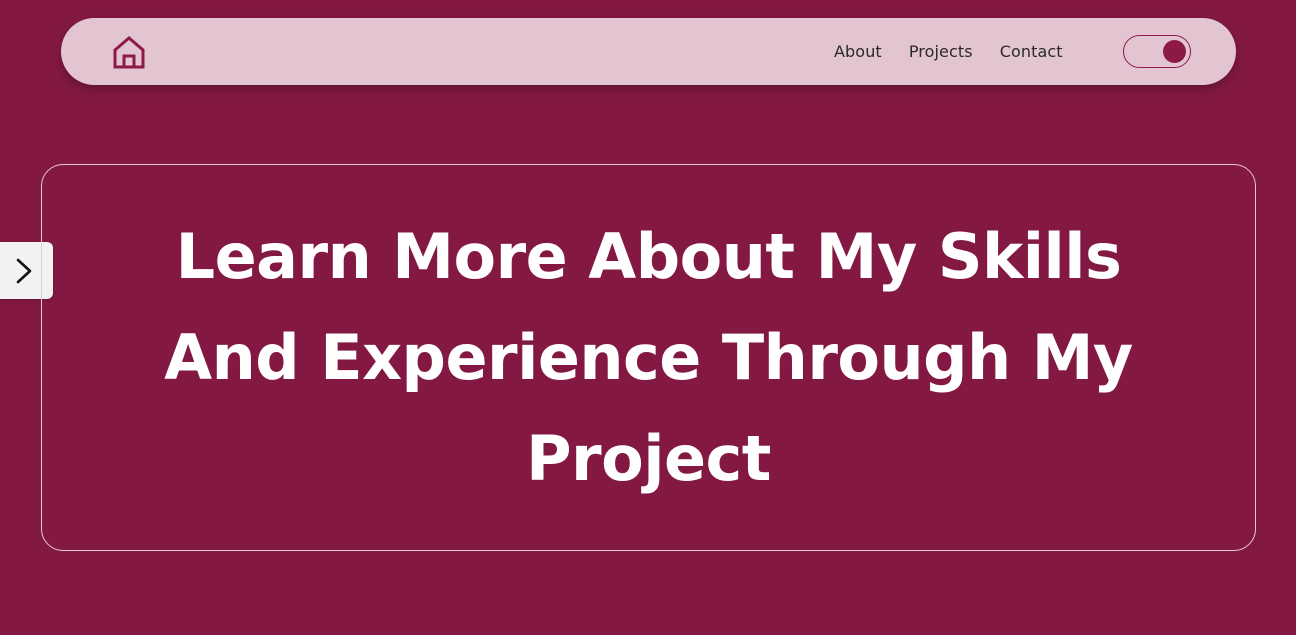  Describe the element at coordinates (648, 51) in the screenshot. I see `navbar: About Projects Contact` at that location.